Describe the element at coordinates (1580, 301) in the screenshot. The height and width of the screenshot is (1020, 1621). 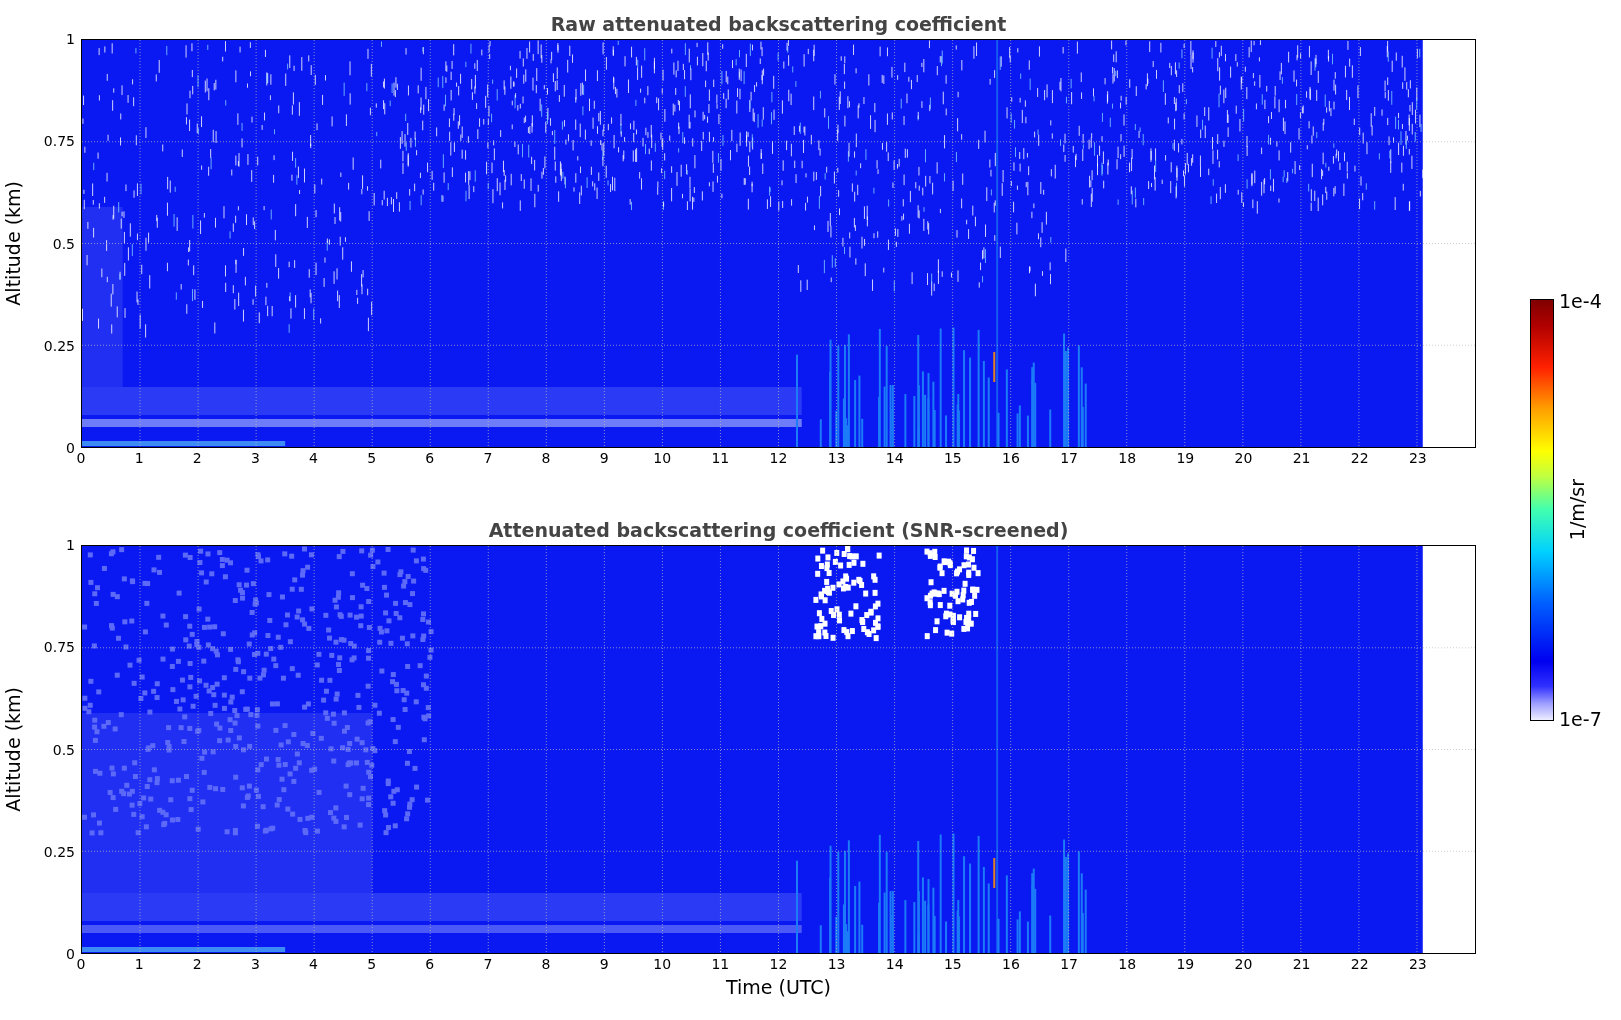
I see `colorbar-max-label: 1e-4` at that location.